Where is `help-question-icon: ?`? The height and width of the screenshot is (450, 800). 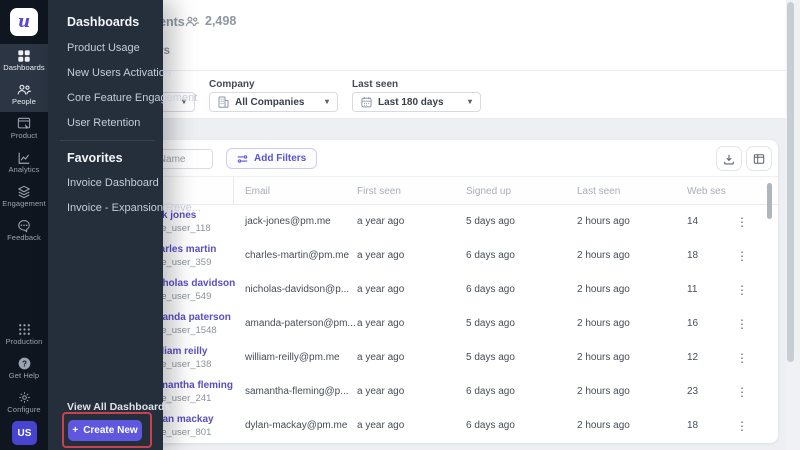
help-question-icon: ? is located at coordinates (24, 361).